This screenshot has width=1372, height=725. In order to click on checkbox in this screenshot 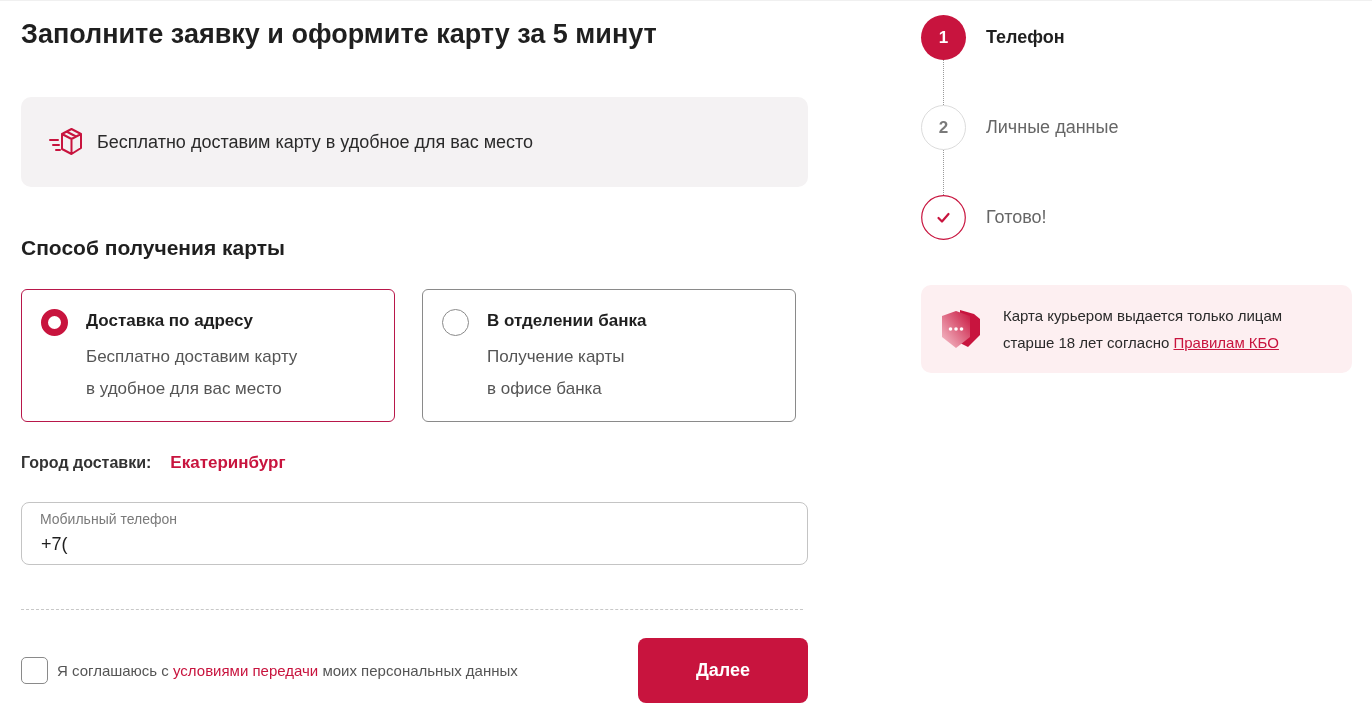, I will do `click(34, 670)`.